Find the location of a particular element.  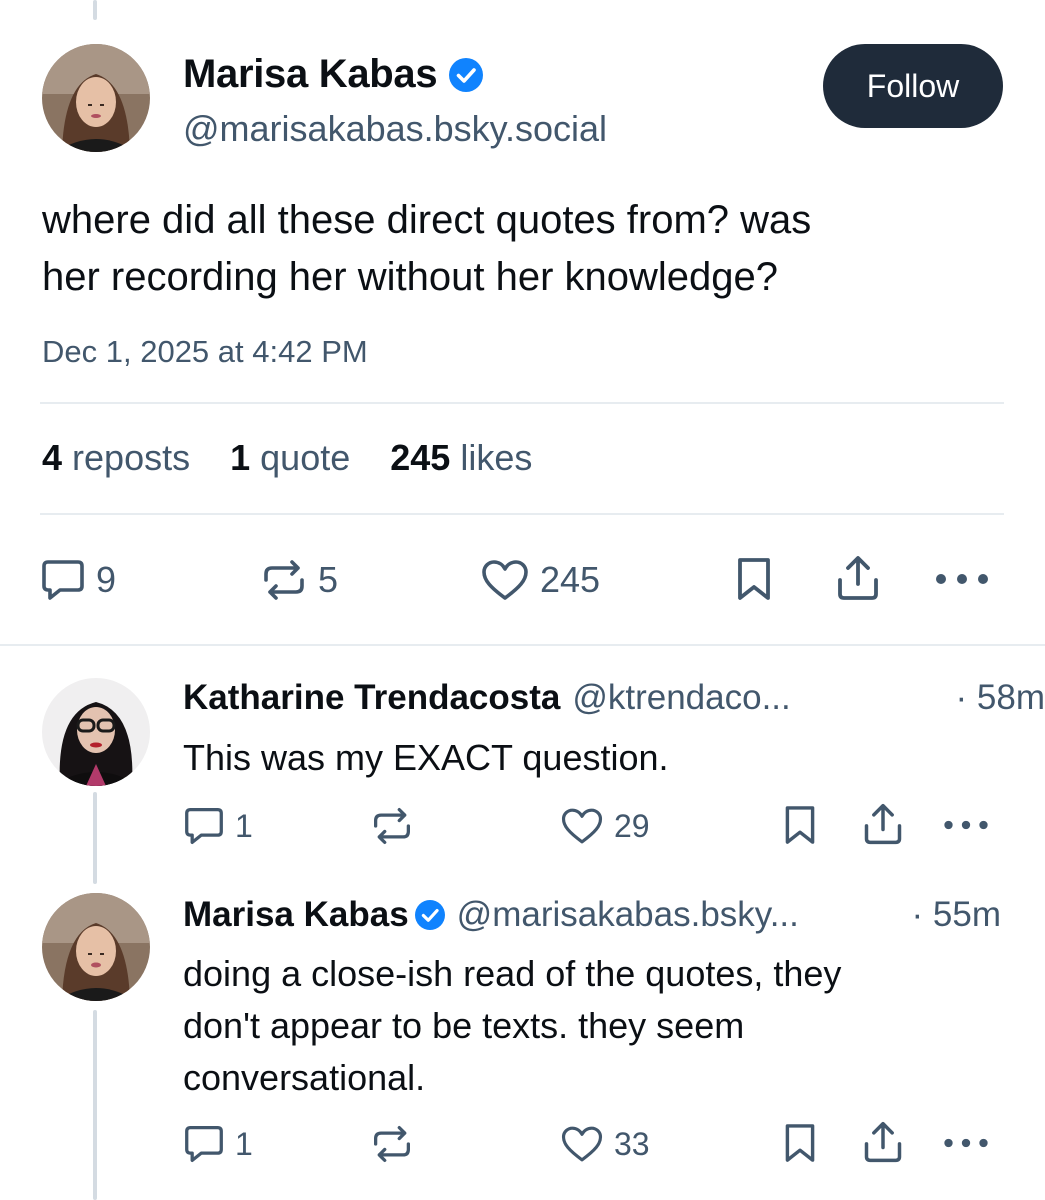

likes-count: 245 is located at coordinates (420, 457).